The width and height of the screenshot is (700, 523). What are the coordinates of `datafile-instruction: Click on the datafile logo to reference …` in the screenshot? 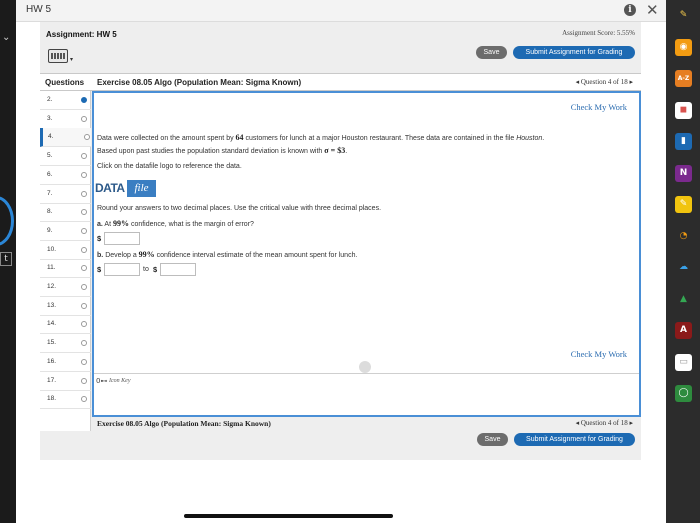 It's located at (169, 166).